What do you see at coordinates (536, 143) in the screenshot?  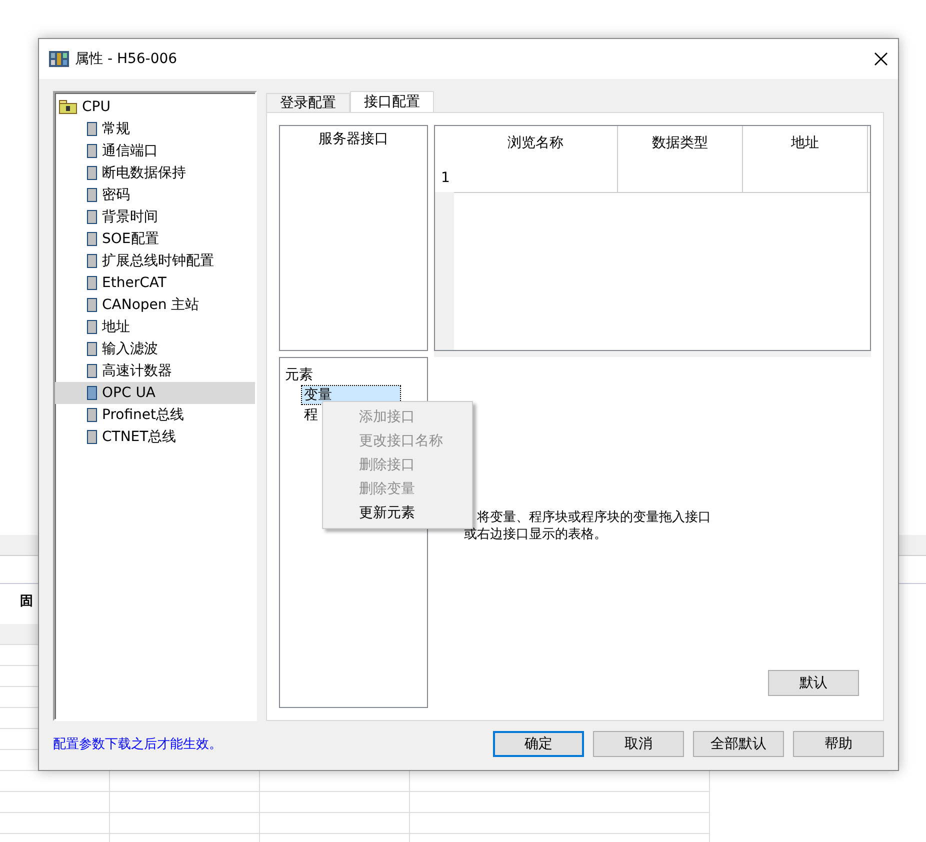 I see `column-header: 浏览名称` at bounding box center [536, 143].